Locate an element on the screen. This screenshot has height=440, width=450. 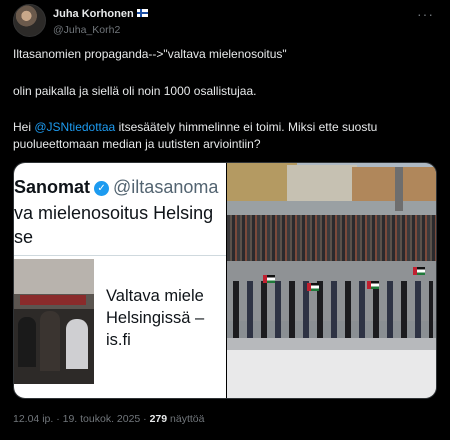
timestamp: 12.04 ip. · 19. toukok. 2025 · is located at coordinates (81, 419).